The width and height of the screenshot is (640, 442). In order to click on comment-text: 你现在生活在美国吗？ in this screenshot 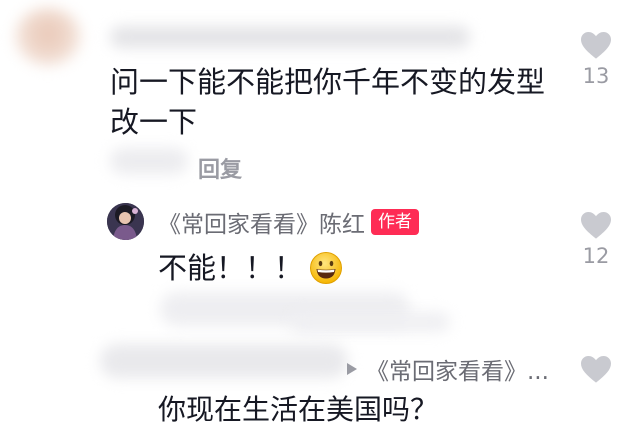, I will do `click(298, 410)`.